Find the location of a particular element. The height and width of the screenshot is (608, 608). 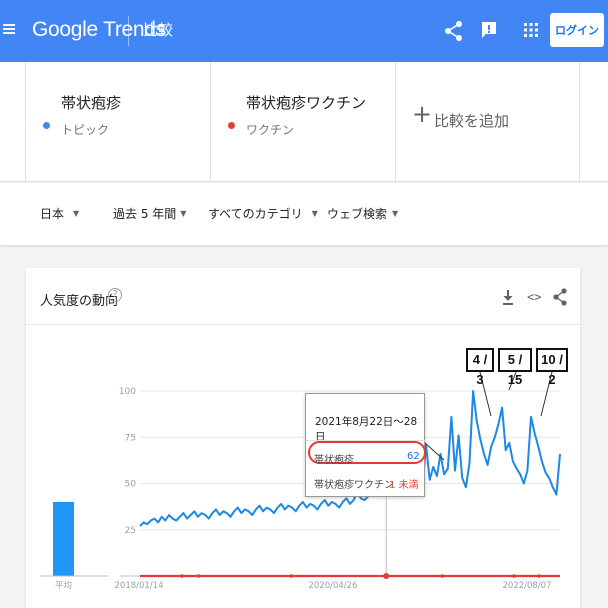

x-tick-label: 2022/08/07 is located at coordinates (527, 586).